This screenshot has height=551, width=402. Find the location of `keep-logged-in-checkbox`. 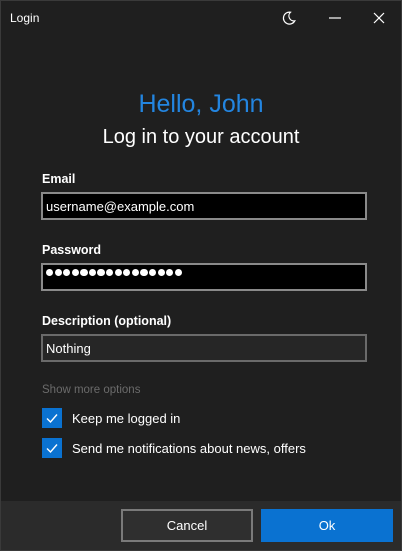

keep-logged-in-checkbox is located at coordinates (52, 418).